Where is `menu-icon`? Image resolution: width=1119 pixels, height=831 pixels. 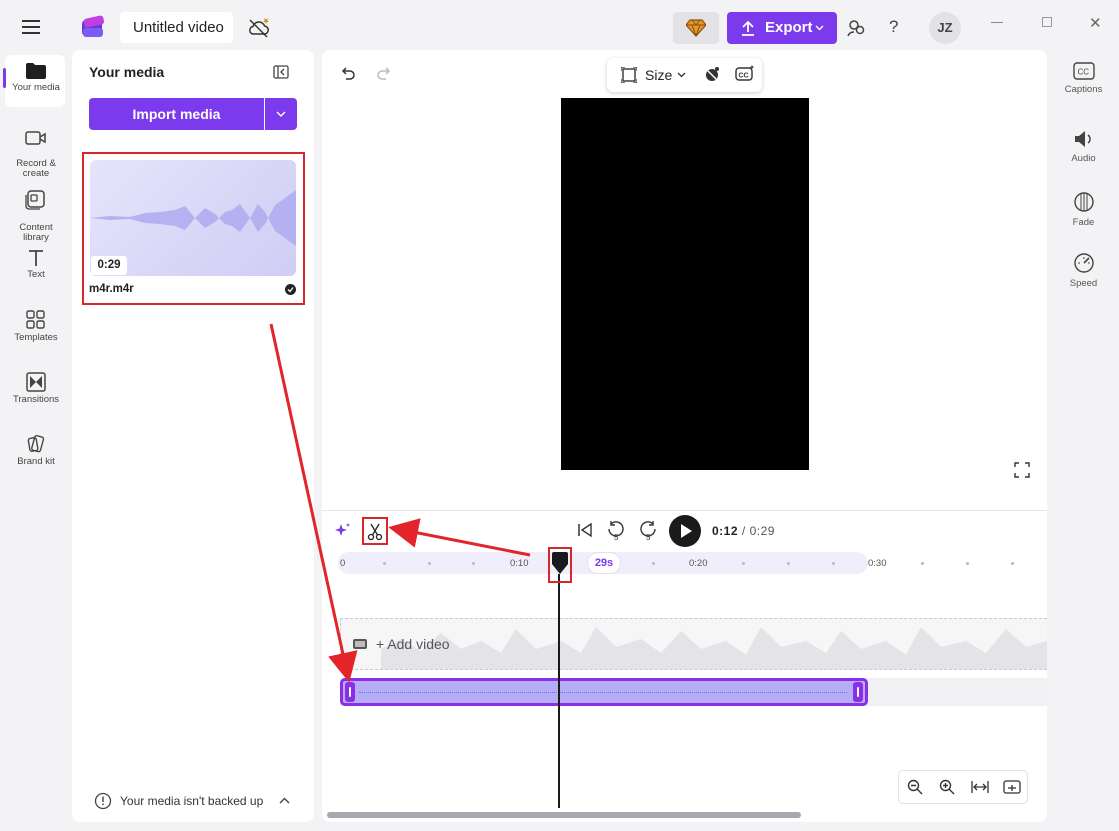 menu-icon is located at coordinates (32, 27).